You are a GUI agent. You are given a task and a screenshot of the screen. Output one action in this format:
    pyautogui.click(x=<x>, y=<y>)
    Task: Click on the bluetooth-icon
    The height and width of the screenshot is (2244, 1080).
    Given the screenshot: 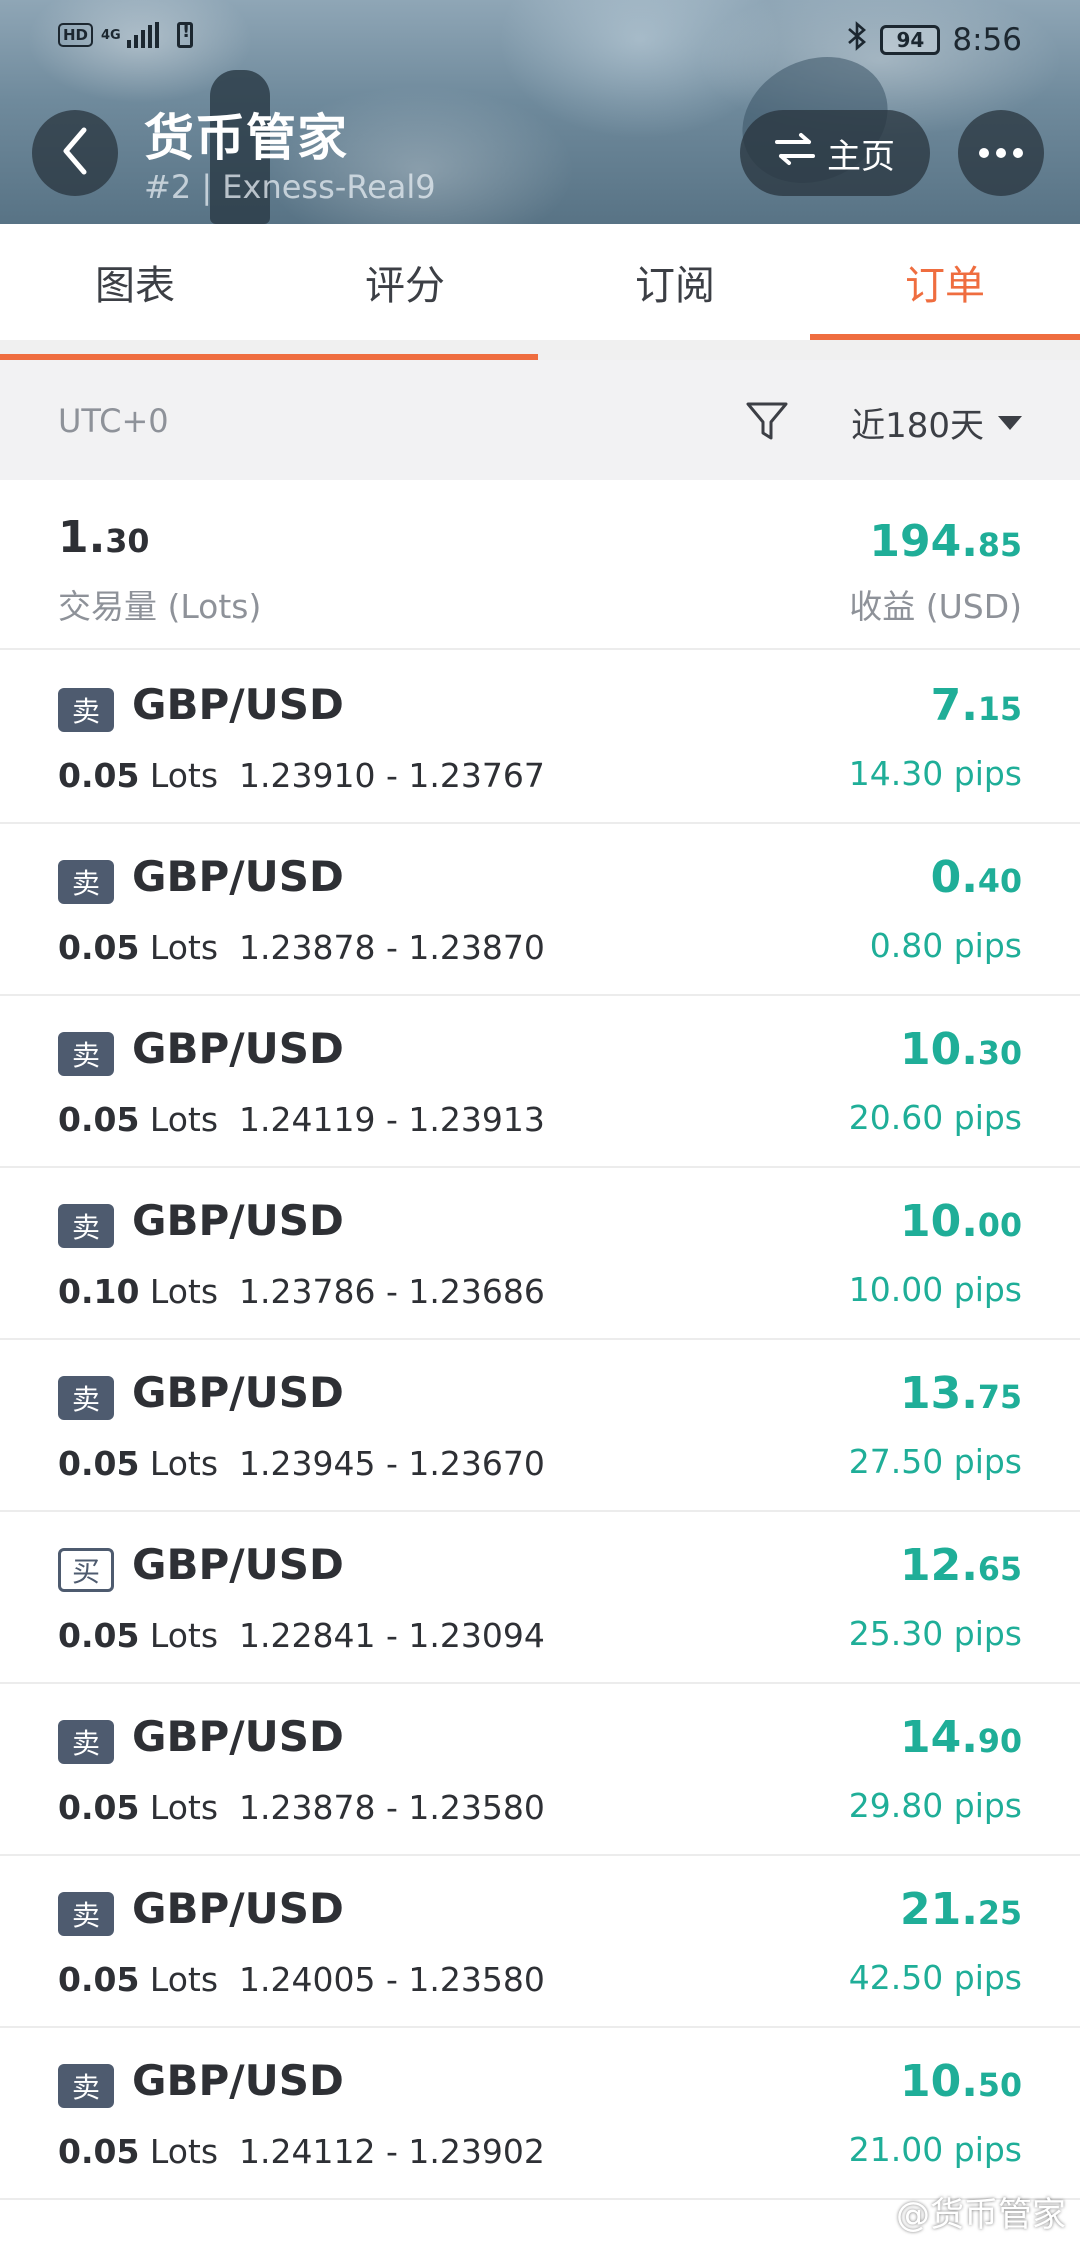 What is the action you would take?
    pyautogui.click(x=857, y=40)
    